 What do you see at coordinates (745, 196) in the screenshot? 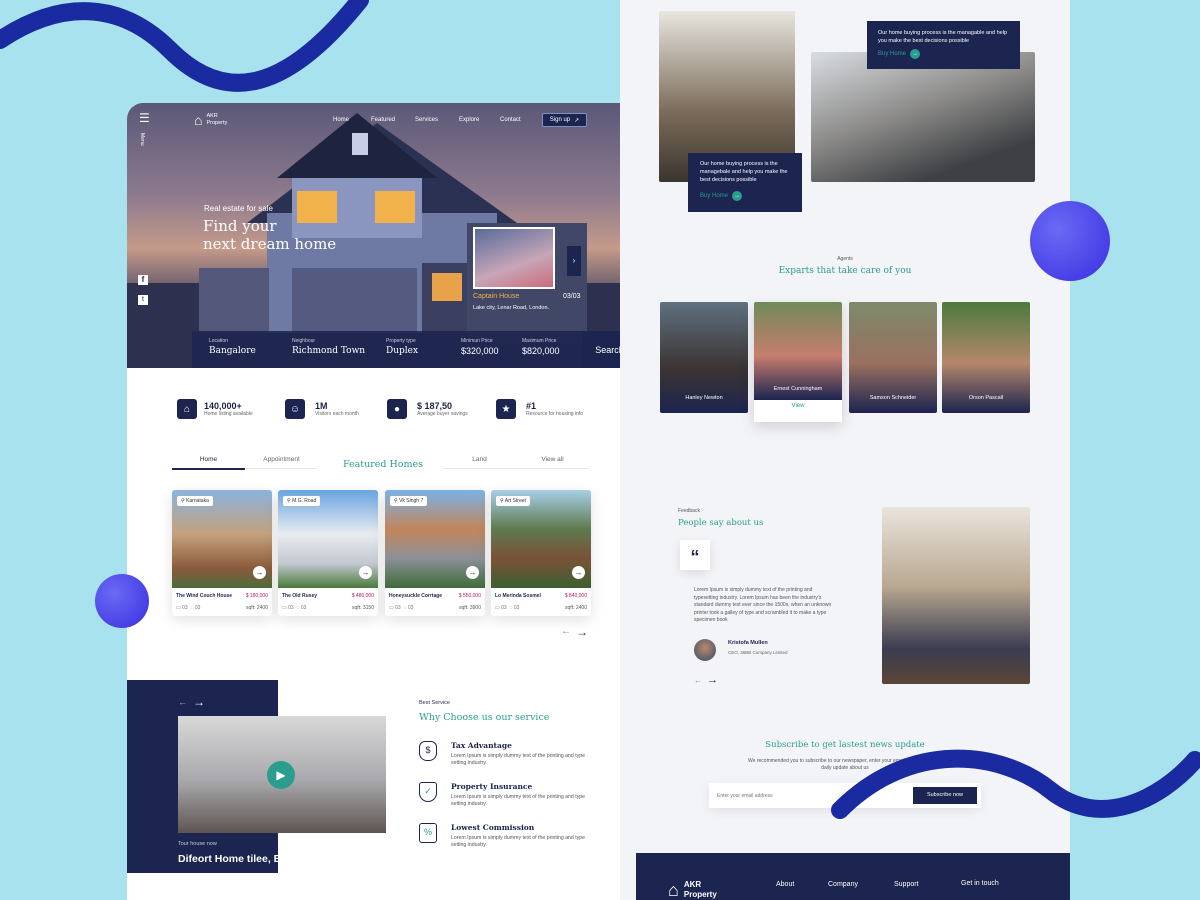
I see `buy-home-link-2: Buy Home →` at bounding box center [745, 196].